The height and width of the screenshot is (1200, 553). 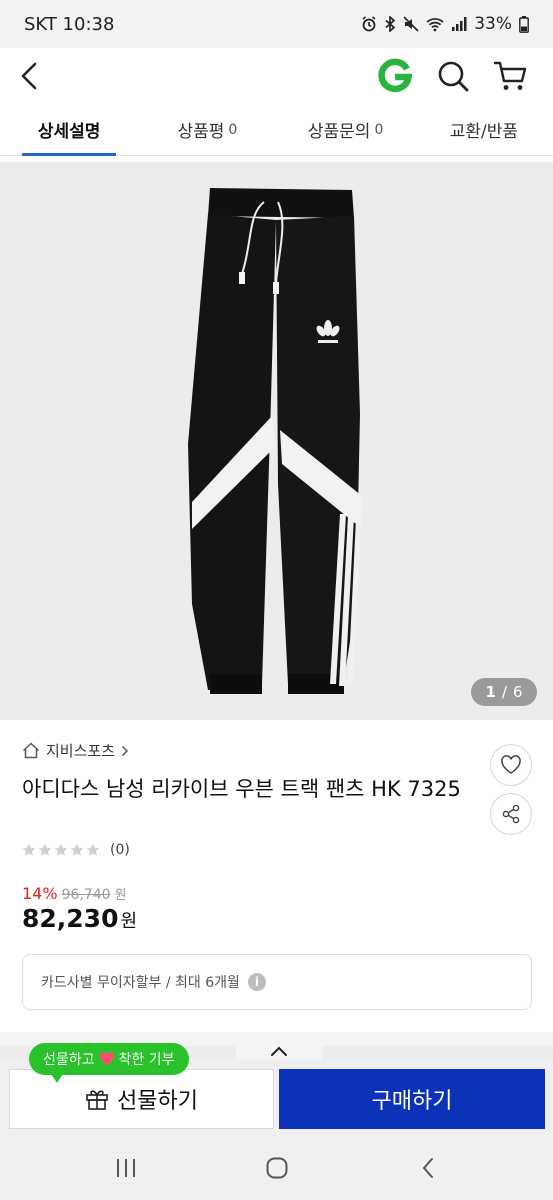 I want to click on status-bar: SKT 10:38 33%, so click(x=276, y=24).